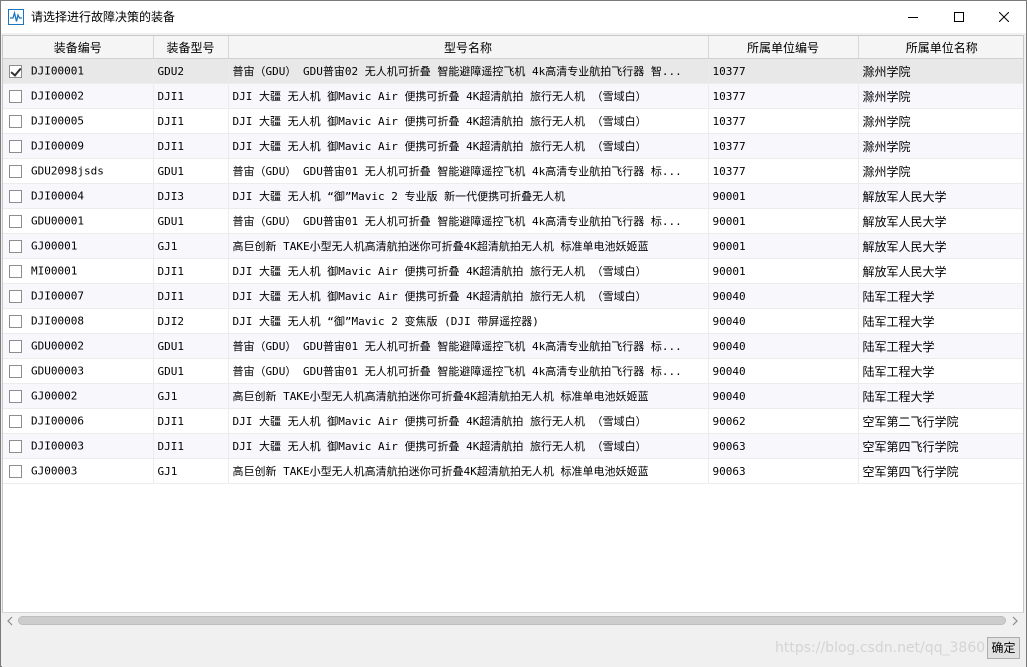 Image resolution: width=1027 pixels, height=667 pixels. I want to click on cell-code: DJI00008, so click(78, 321).